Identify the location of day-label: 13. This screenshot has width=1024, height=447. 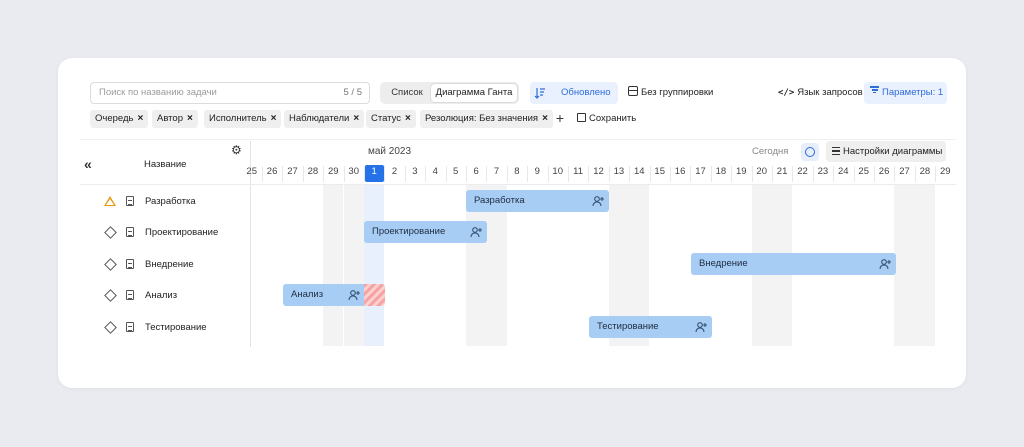
(619, 171).